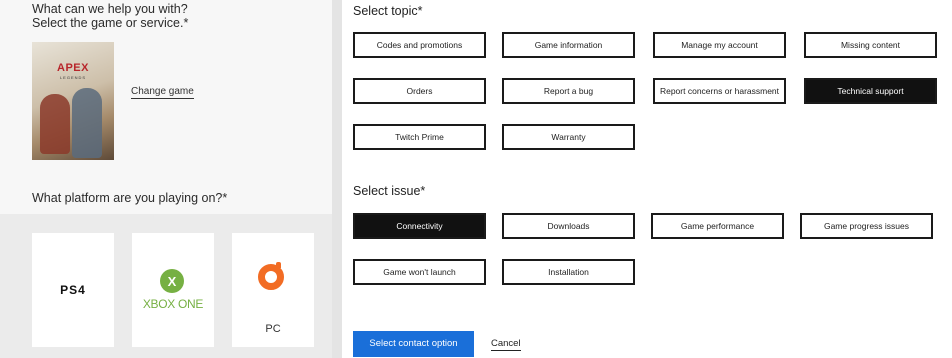  What do you see at coordinates (110, 9) in the screenshot?
I see `help-question-line1: What can we help you with?` at bounding box center [110, 9].